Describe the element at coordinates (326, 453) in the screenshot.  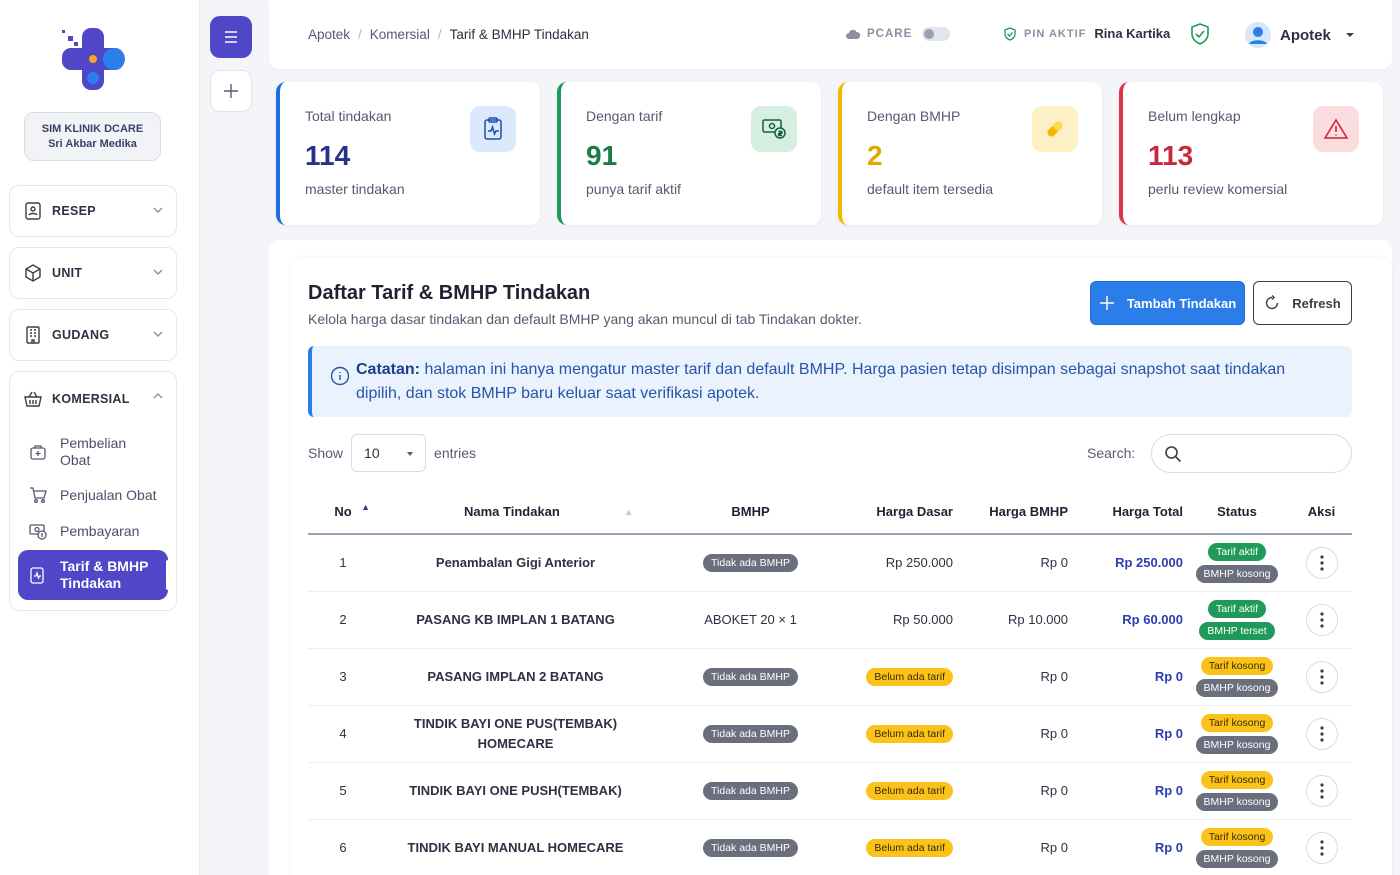
I see `show-label: Show` at that location.